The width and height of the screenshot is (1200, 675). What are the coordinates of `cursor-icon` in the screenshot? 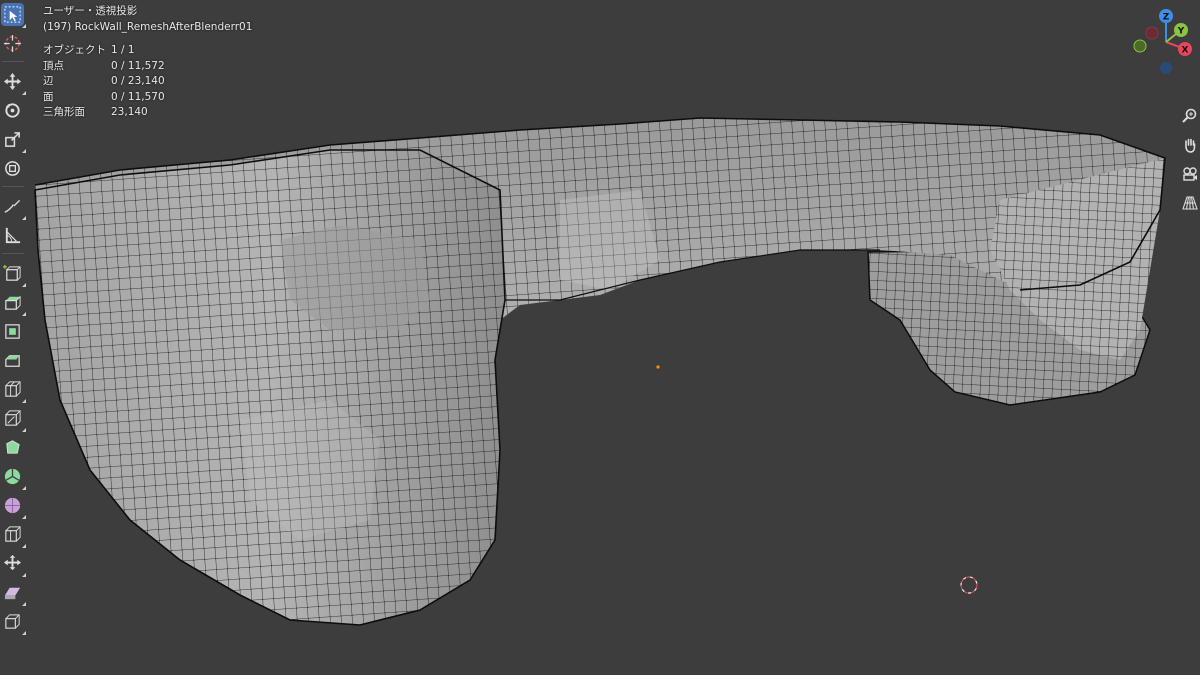 It's located at (12, 43).